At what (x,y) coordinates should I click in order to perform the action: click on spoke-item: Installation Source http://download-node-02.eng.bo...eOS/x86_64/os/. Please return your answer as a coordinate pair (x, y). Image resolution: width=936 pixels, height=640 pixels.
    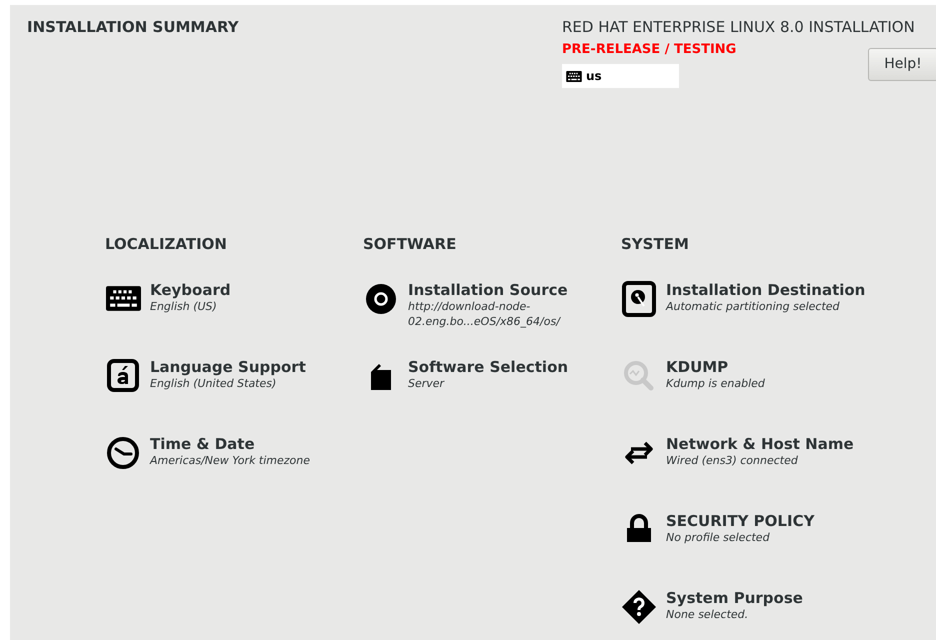
    Looking at the image, I should click on (492, 319).